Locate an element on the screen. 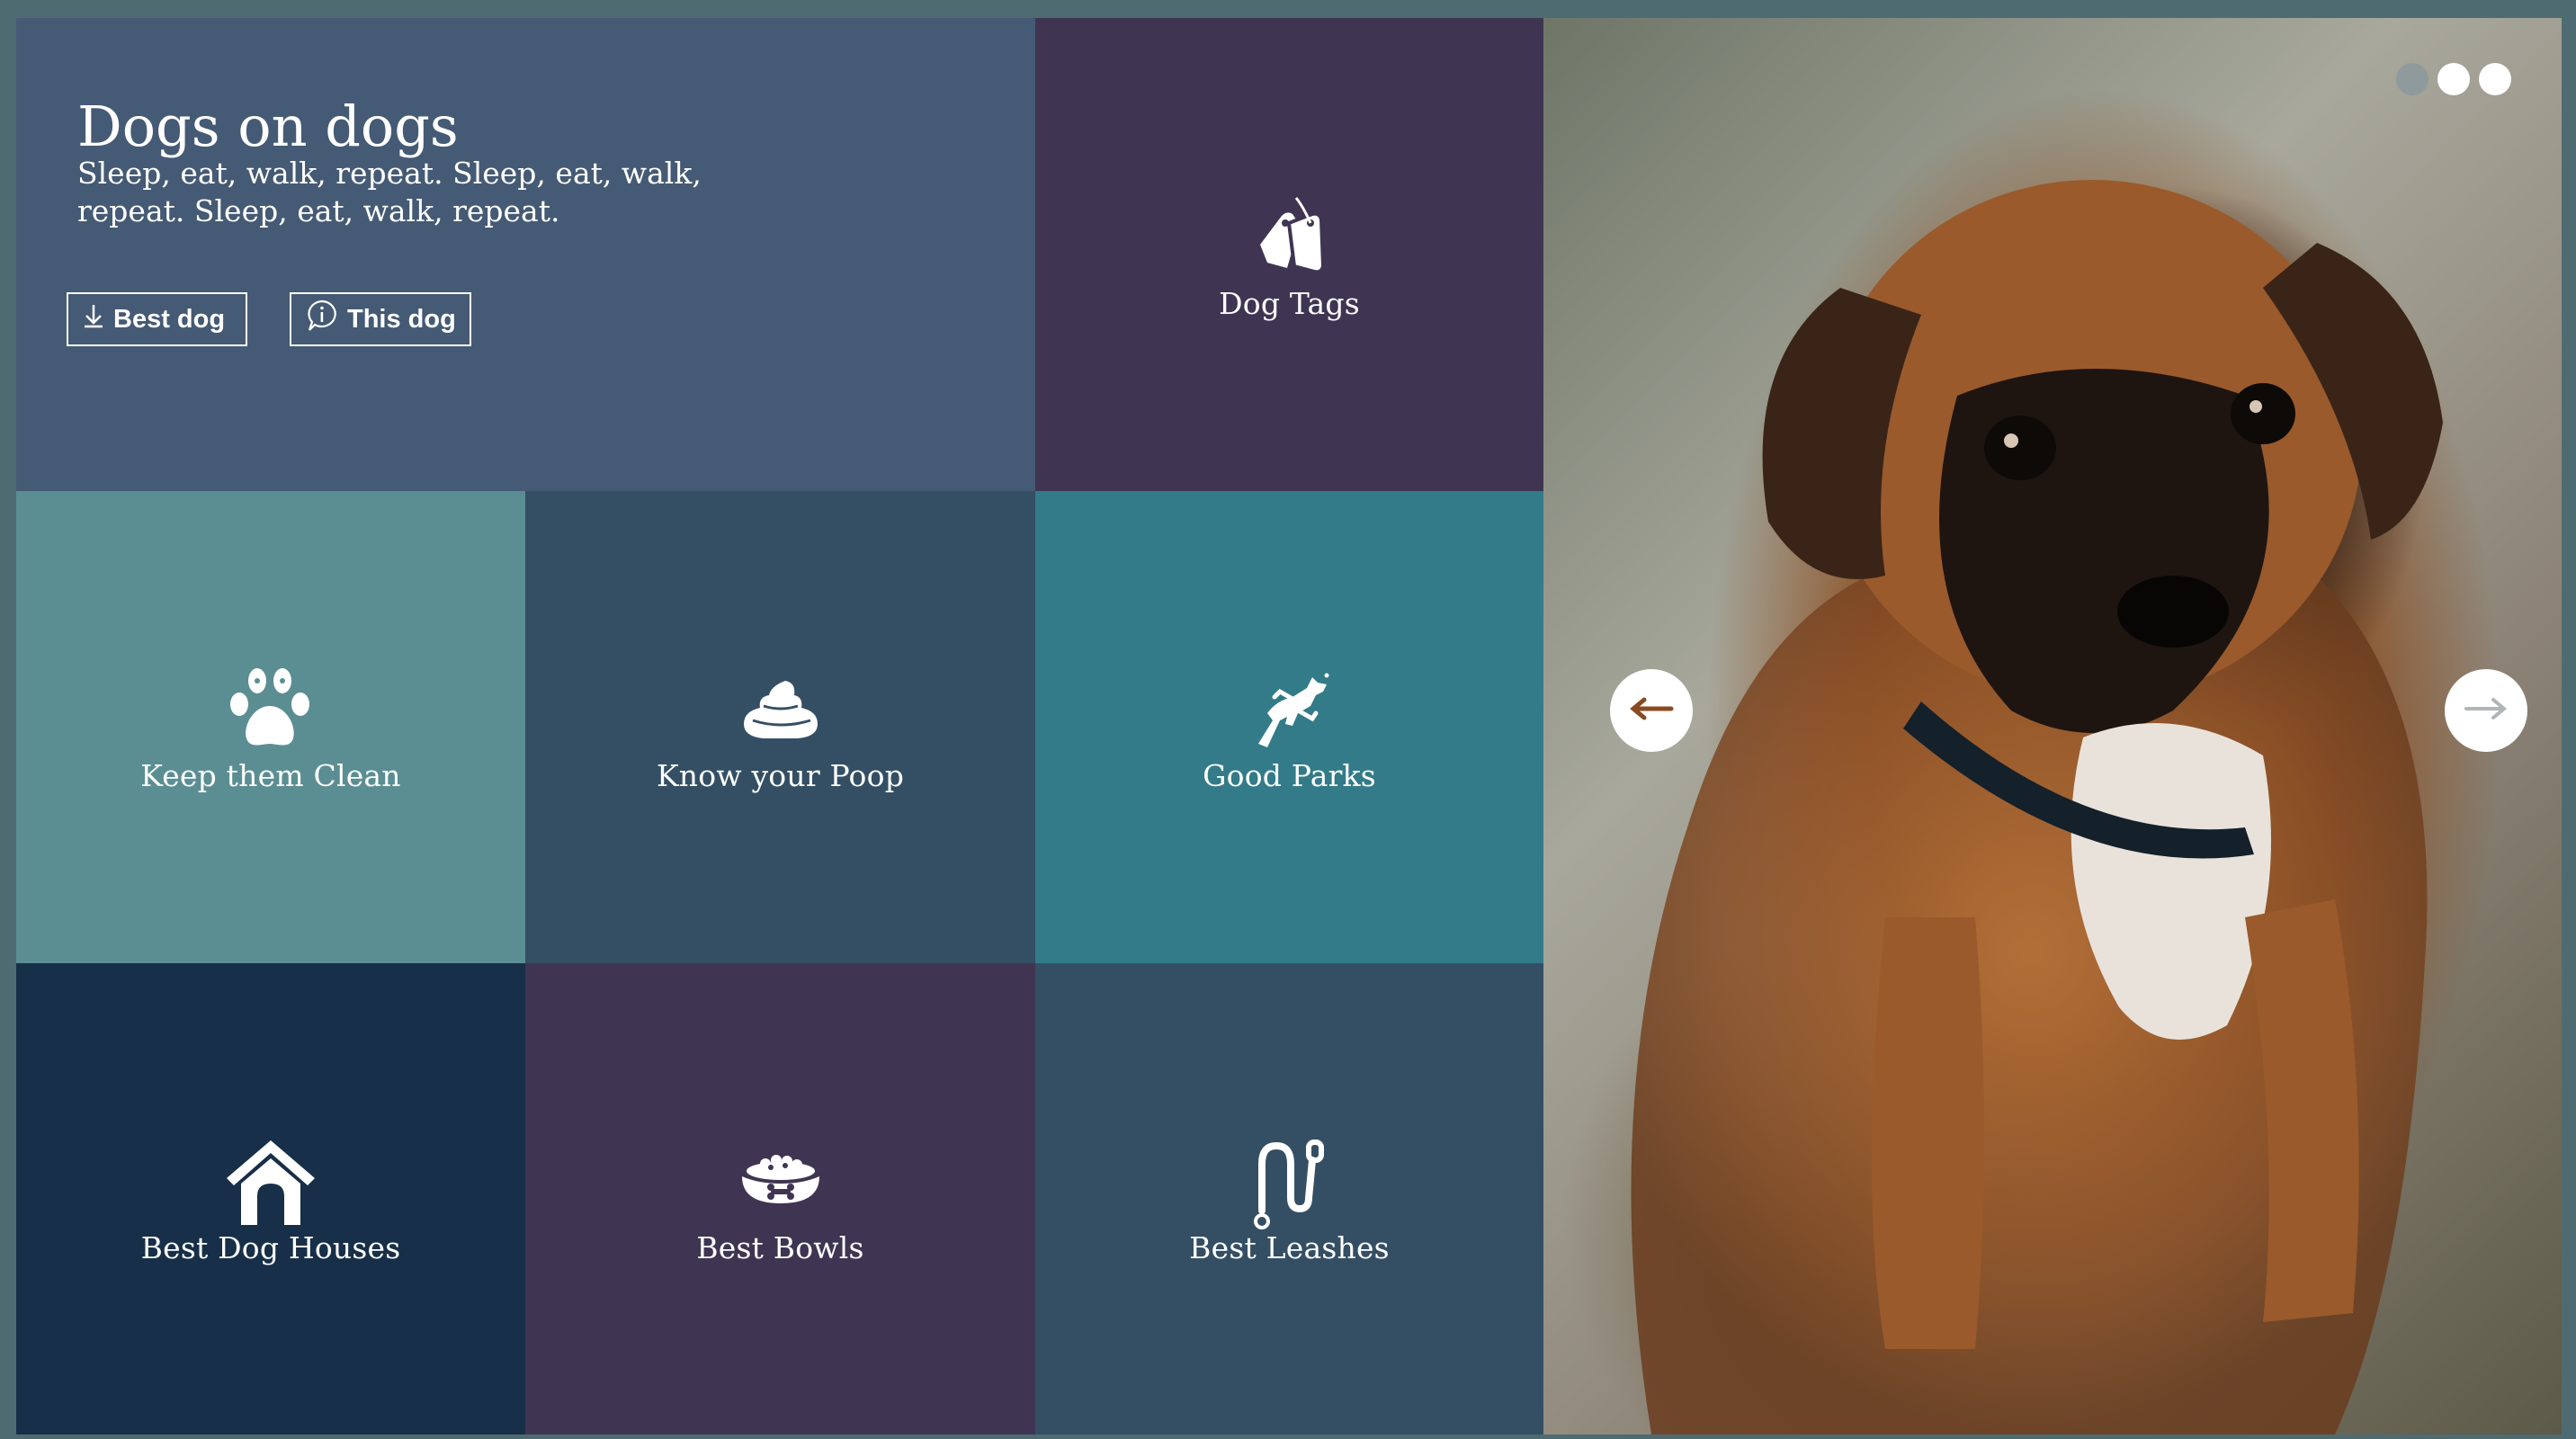  tile-good-parks: Good Parks is located at coordinates (1289, 727).